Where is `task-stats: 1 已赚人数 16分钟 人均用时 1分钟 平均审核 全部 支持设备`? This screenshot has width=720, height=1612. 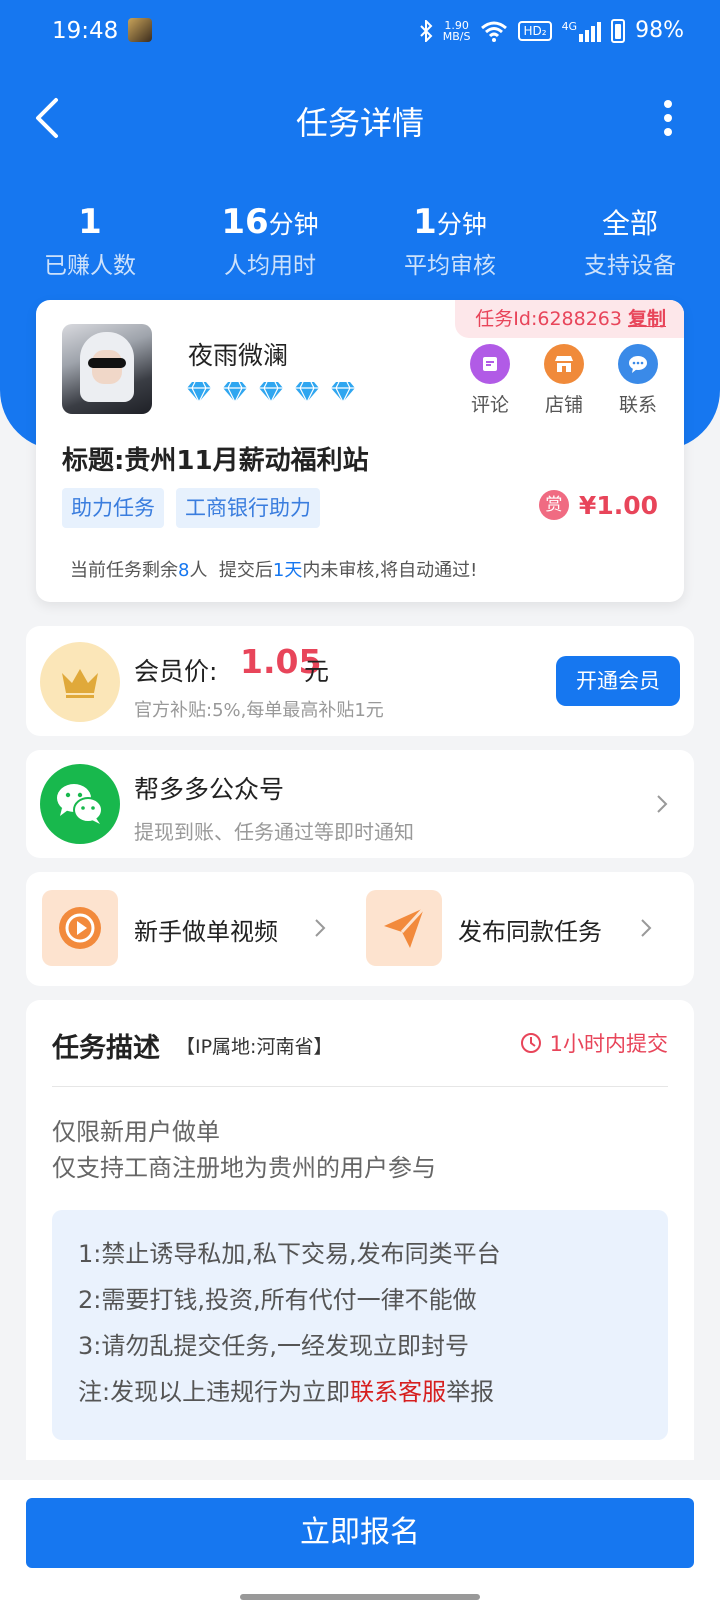
task-stats: 1 已赚人数 16分钟 人均用时 1分钟 平均审核 全部 支持设备 is located at coordinates (360, 240).